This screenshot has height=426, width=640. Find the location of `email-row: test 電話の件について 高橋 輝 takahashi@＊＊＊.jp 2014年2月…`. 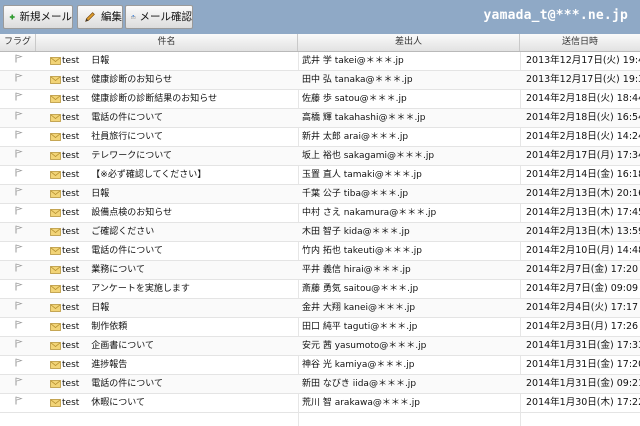

email-row: test 電話の件について 高橋 輝 takahashi@＊＊＊.jp 2014年2月… is located at coordinates (320, 118).